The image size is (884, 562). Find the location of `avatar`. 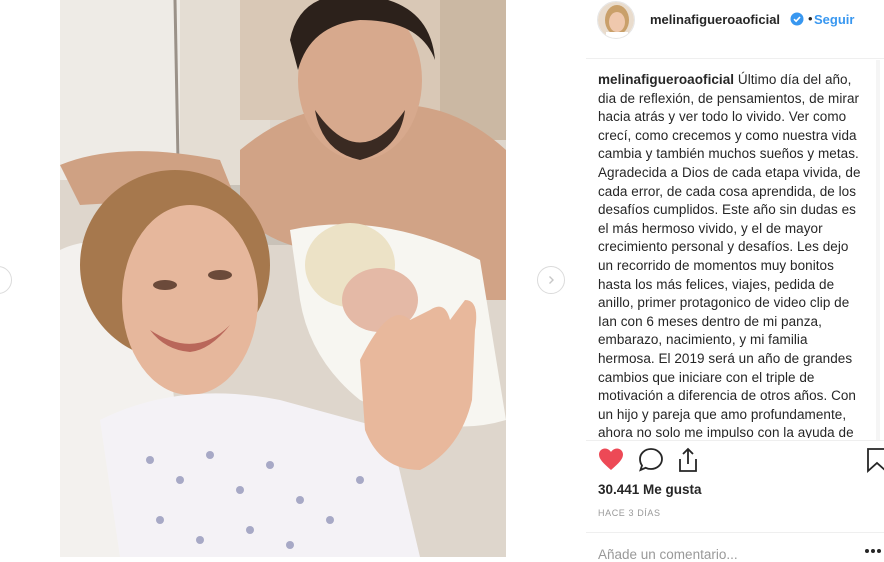

avatar is located at coordinates (616, 20).